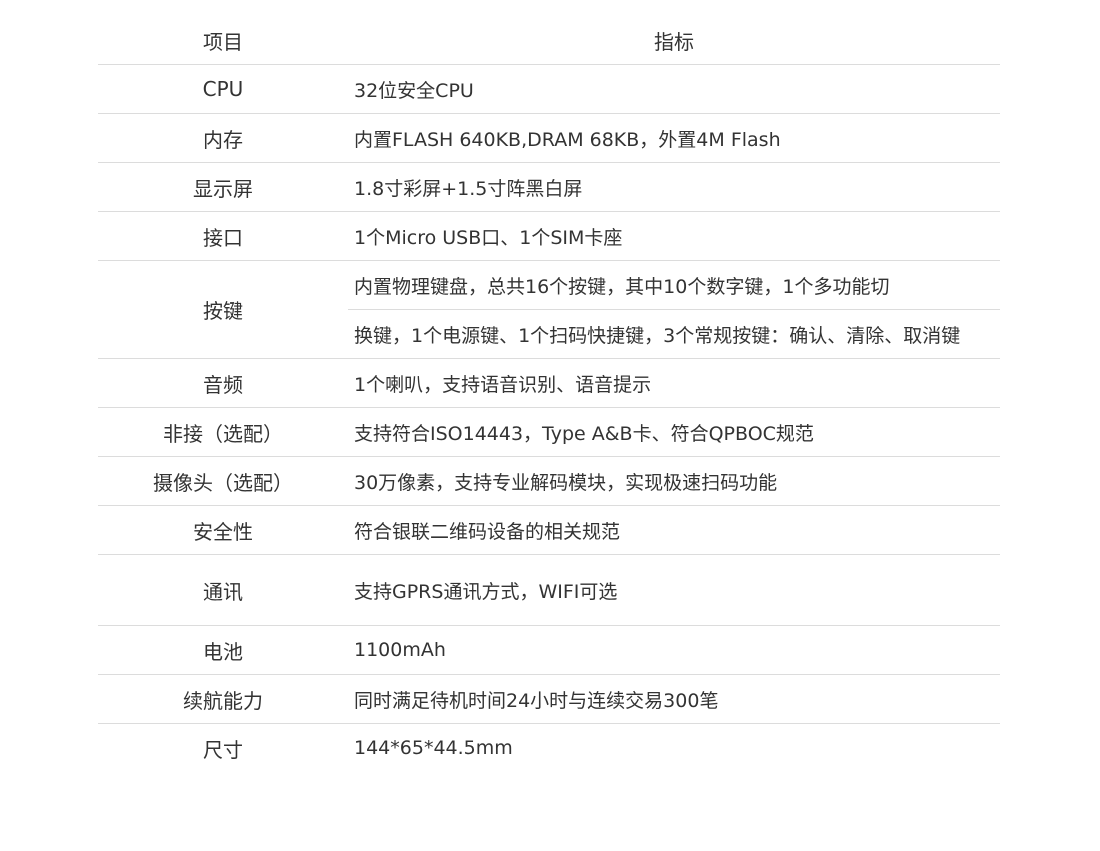 The height and width of the screenshot is (851, 1100). What do you see at coordinates (674, 481) in the screenshot?
I see `row-value-camera: 30万像素，支持专业解码模块，实现极速扫码功能` at bounding box center [674, 481].